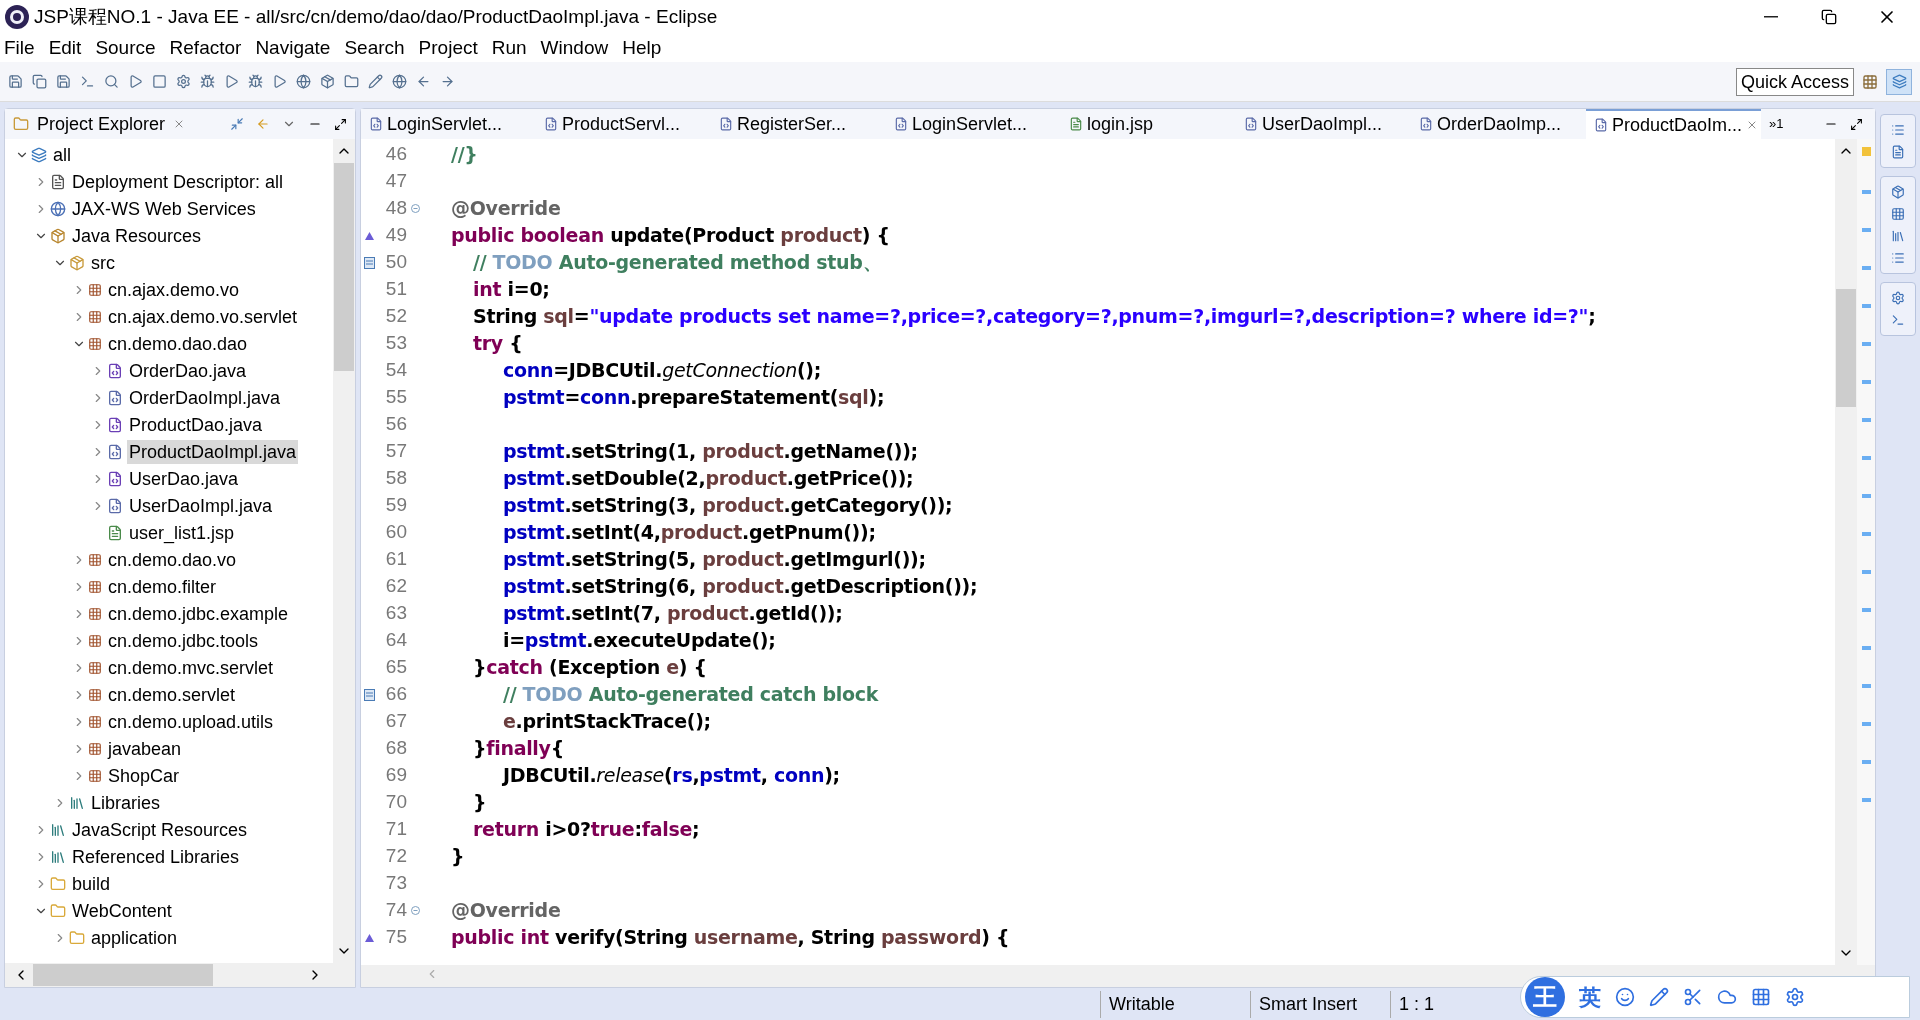 The width and height of the screenshot is (1920, 1020). What do you see at coordinates (182, 532) in the screenshot?
I see `tree-item: user_list1.jsp` at bounding box center [182, 532].